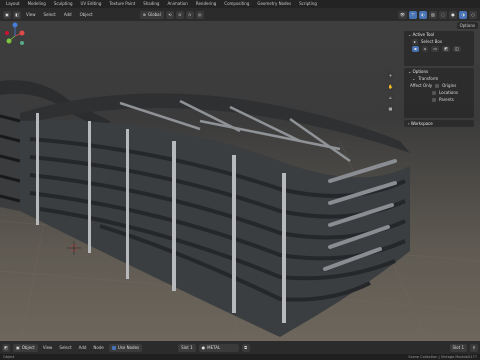 This screenshot has width=480, height=360. Describe the element at coordinates (435, 48) in the screenshot. I see `mode-subtract-icon: ▭` at that location.